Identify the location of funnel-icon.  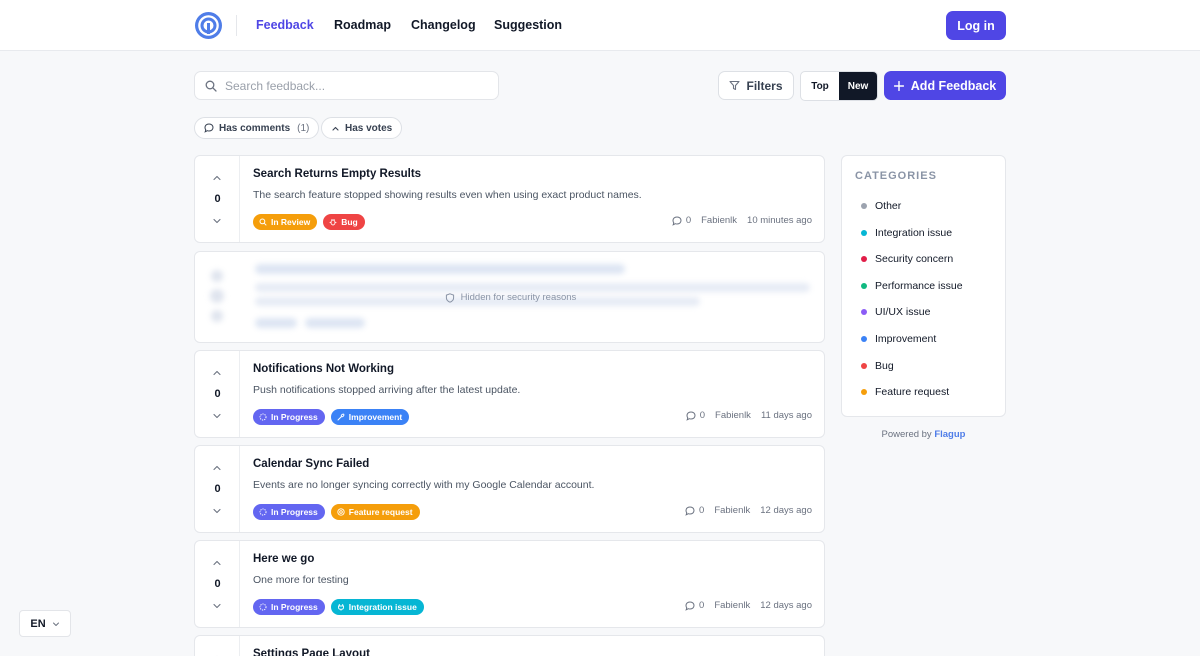
(735, 85).